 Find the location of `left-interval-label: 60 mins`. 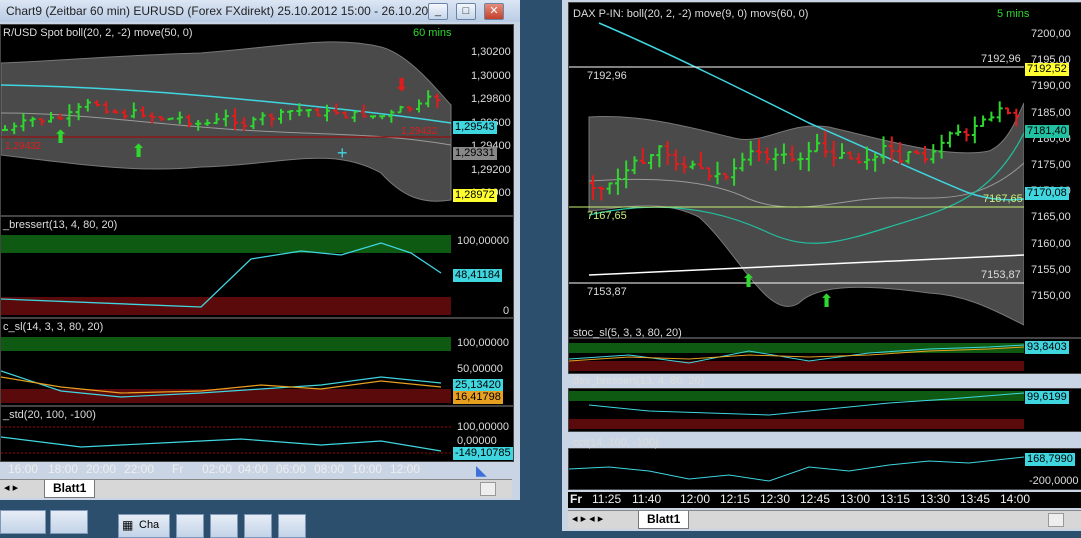

left-interval-label: 60 mins is located at coordinates (432, 33).